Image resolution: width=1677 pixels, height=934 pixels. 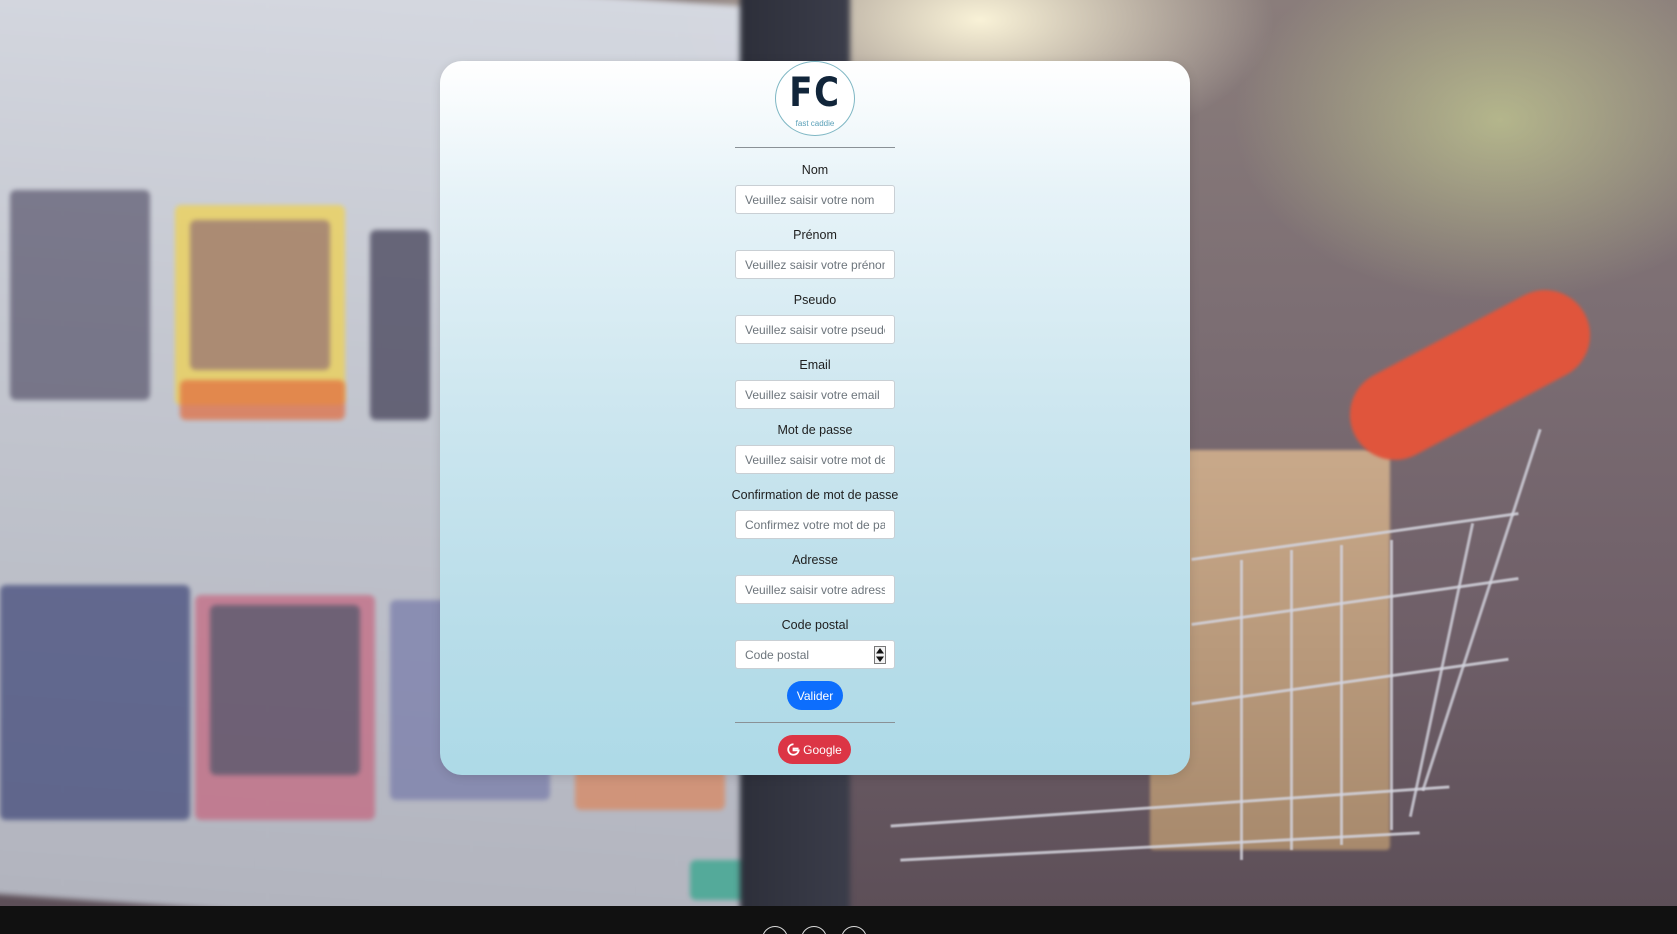 I want to click on footer-bar, so click(x=838, y=920).